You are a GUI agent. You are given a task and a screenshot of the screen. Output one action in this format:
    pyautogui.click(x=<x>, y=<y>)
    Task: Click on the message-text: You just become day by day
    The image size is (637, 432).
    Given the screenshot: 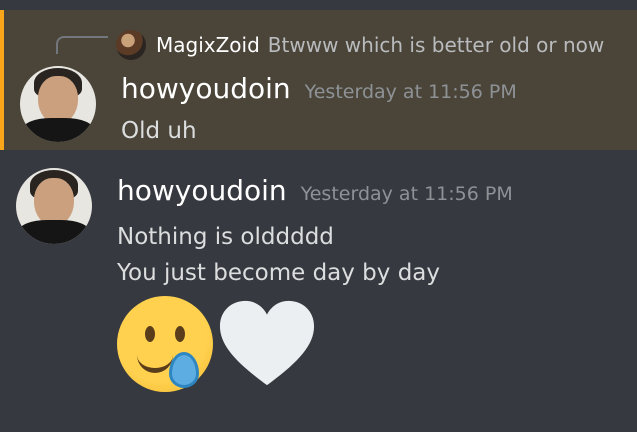 What is the action you would take?
    pyautogui.click(x=279, y=273)
    